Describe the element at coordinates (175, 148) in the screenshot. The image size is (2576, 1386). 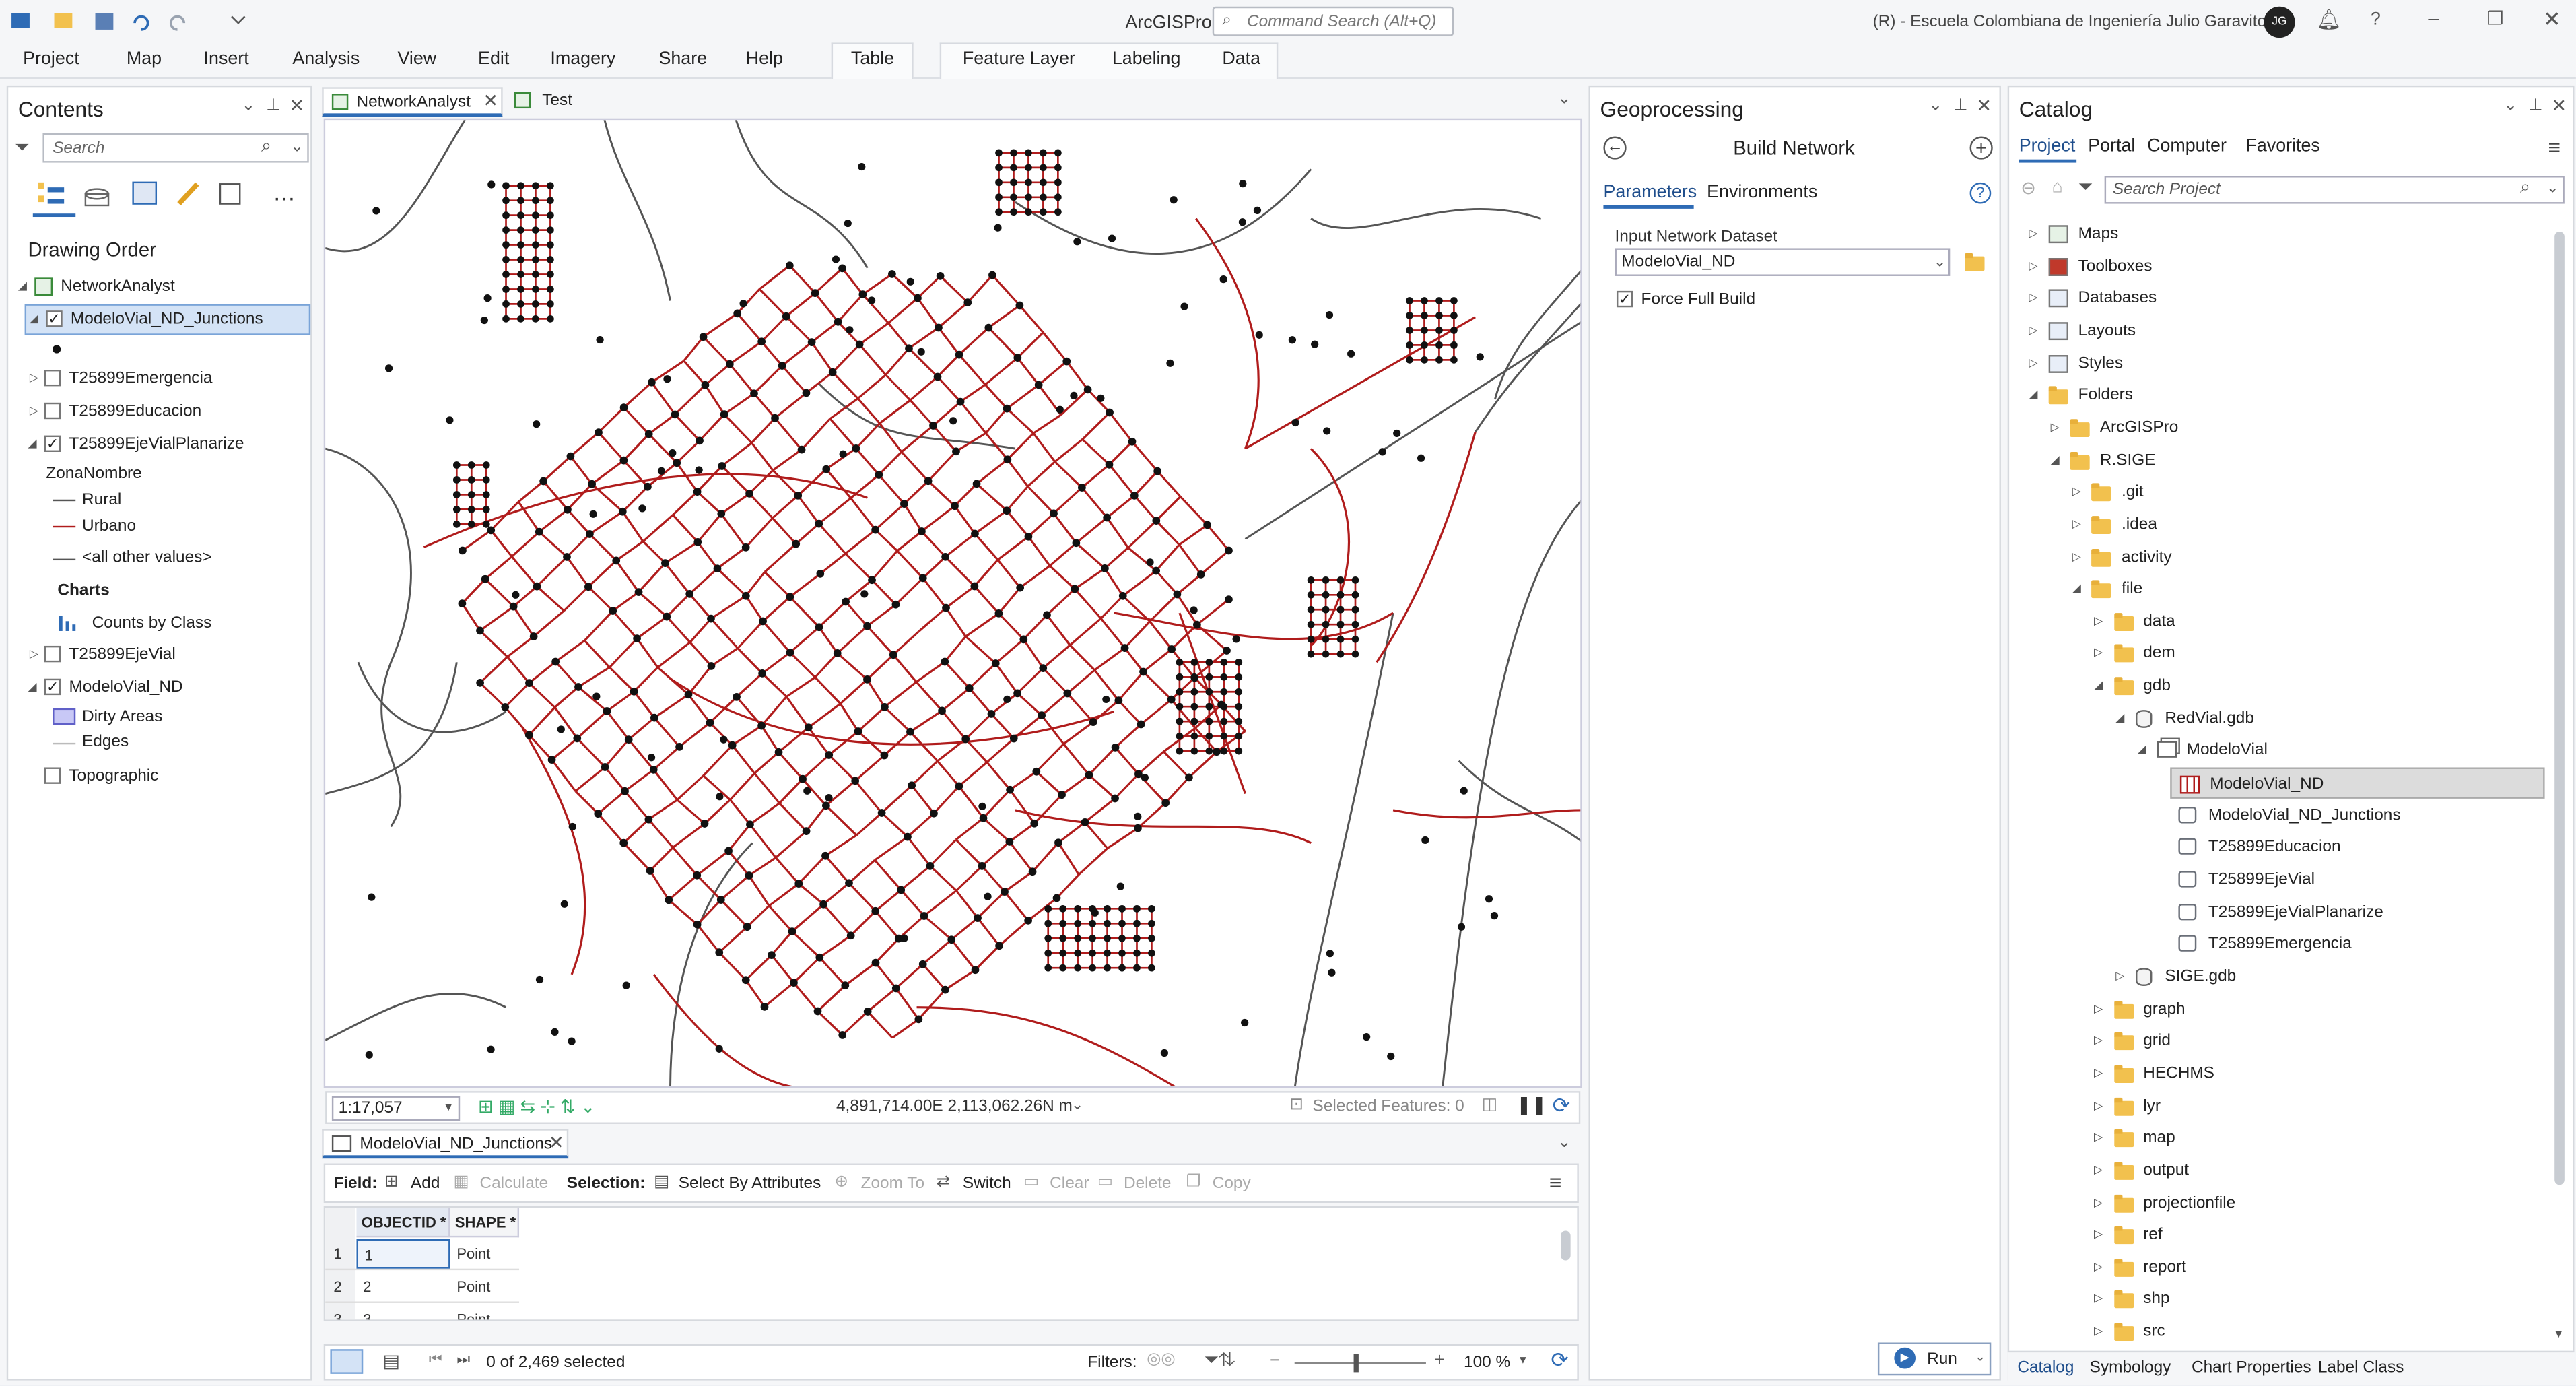
I see `contents-search-input: Search ⌕ ⌄` at that location.